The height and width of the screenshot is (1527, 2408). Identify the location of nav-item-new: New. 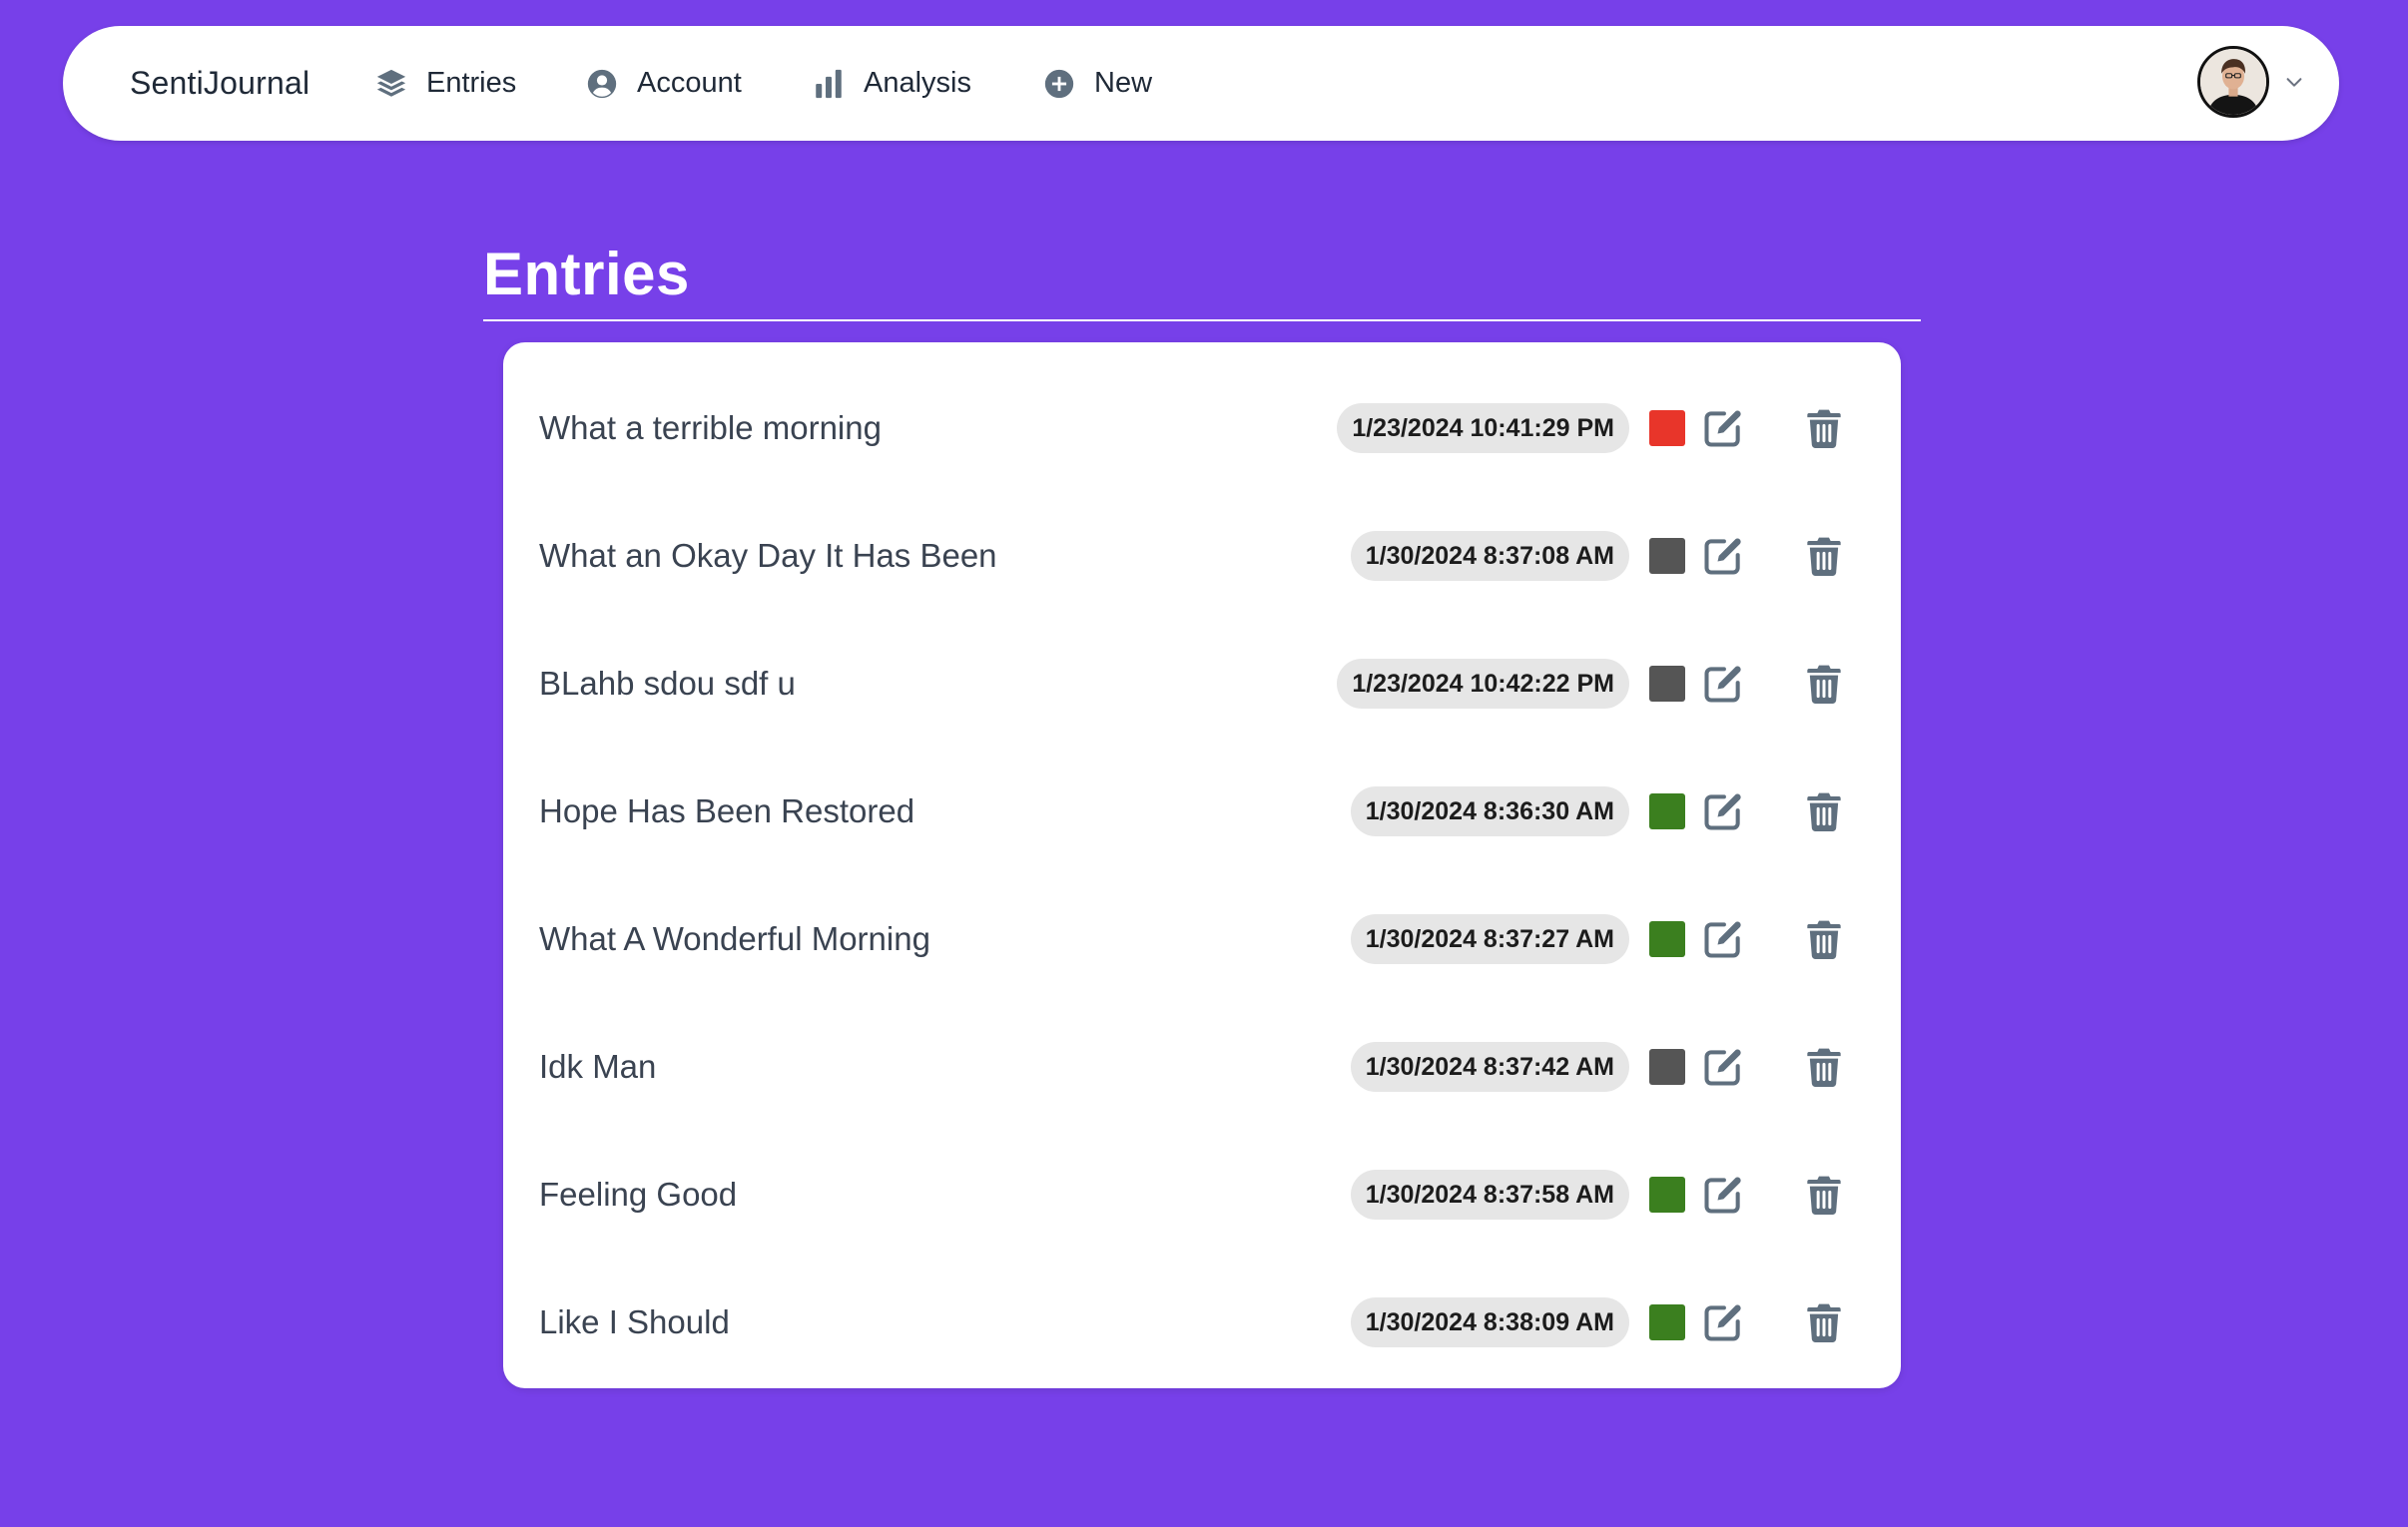
(1097, 84).